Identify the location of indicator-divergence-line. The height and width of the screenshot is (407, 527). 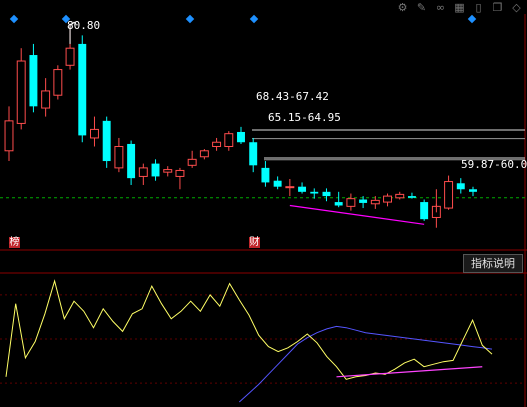
(409, 372).